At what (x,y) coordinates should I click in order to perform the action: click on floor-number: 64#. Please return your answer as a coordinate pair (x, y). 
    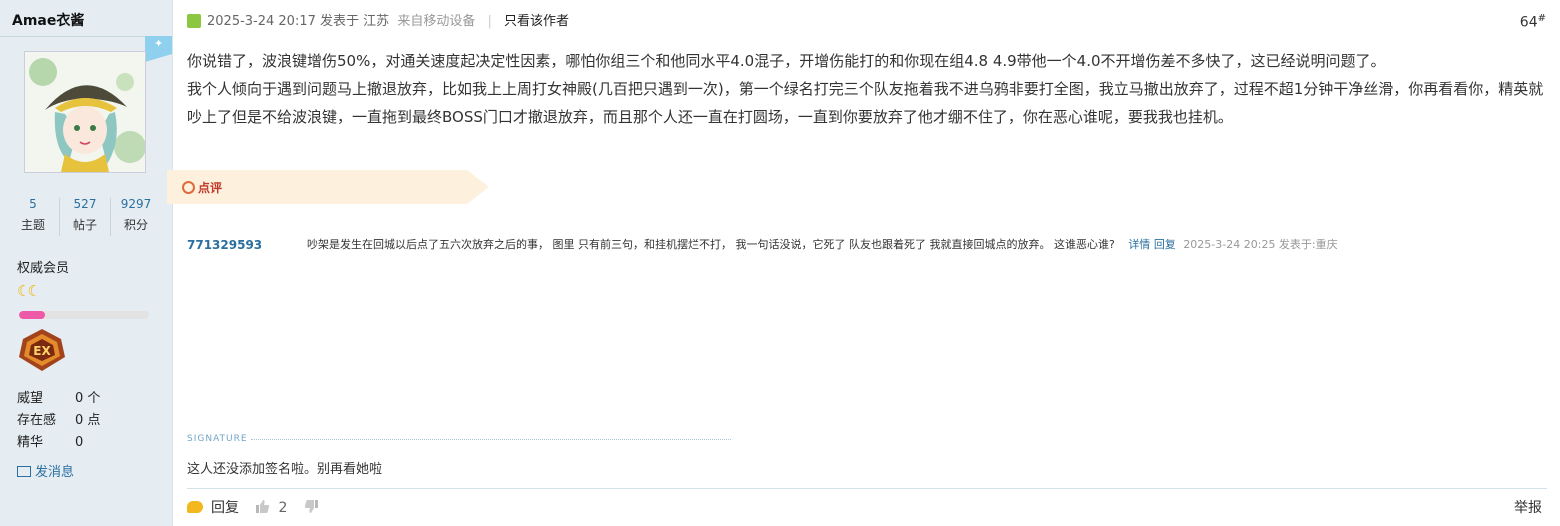
    Looking at the image, I should click on (1533, 22).